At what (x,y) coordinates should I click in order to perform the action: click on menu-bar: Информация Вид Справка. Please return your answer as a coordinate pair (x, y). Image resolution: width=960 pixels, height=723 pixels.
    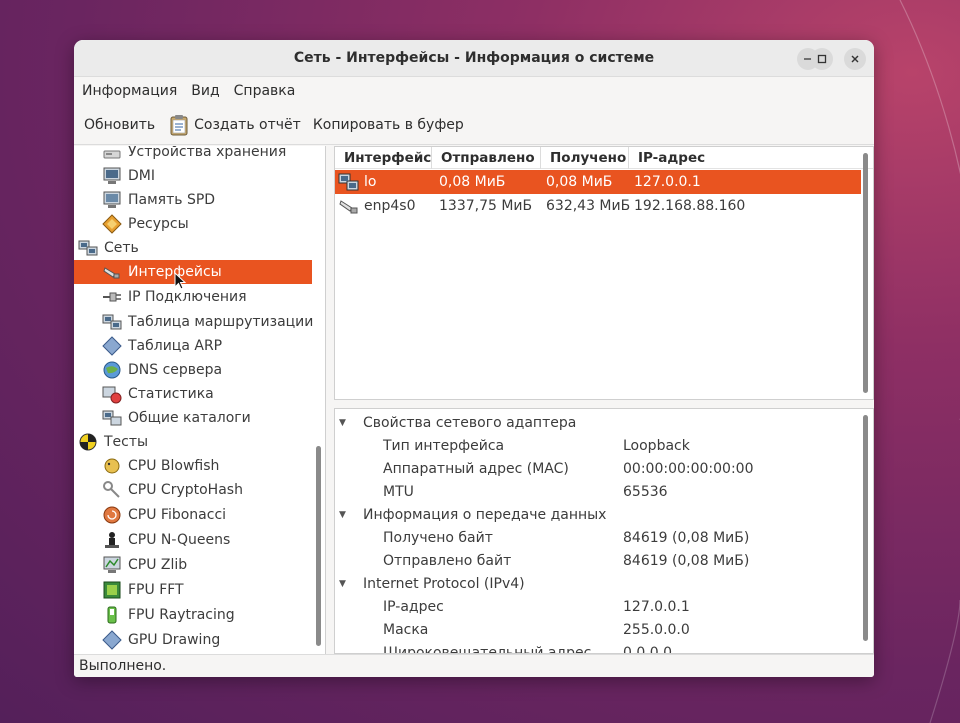
    Looking at the image, I should click on (474, 91).